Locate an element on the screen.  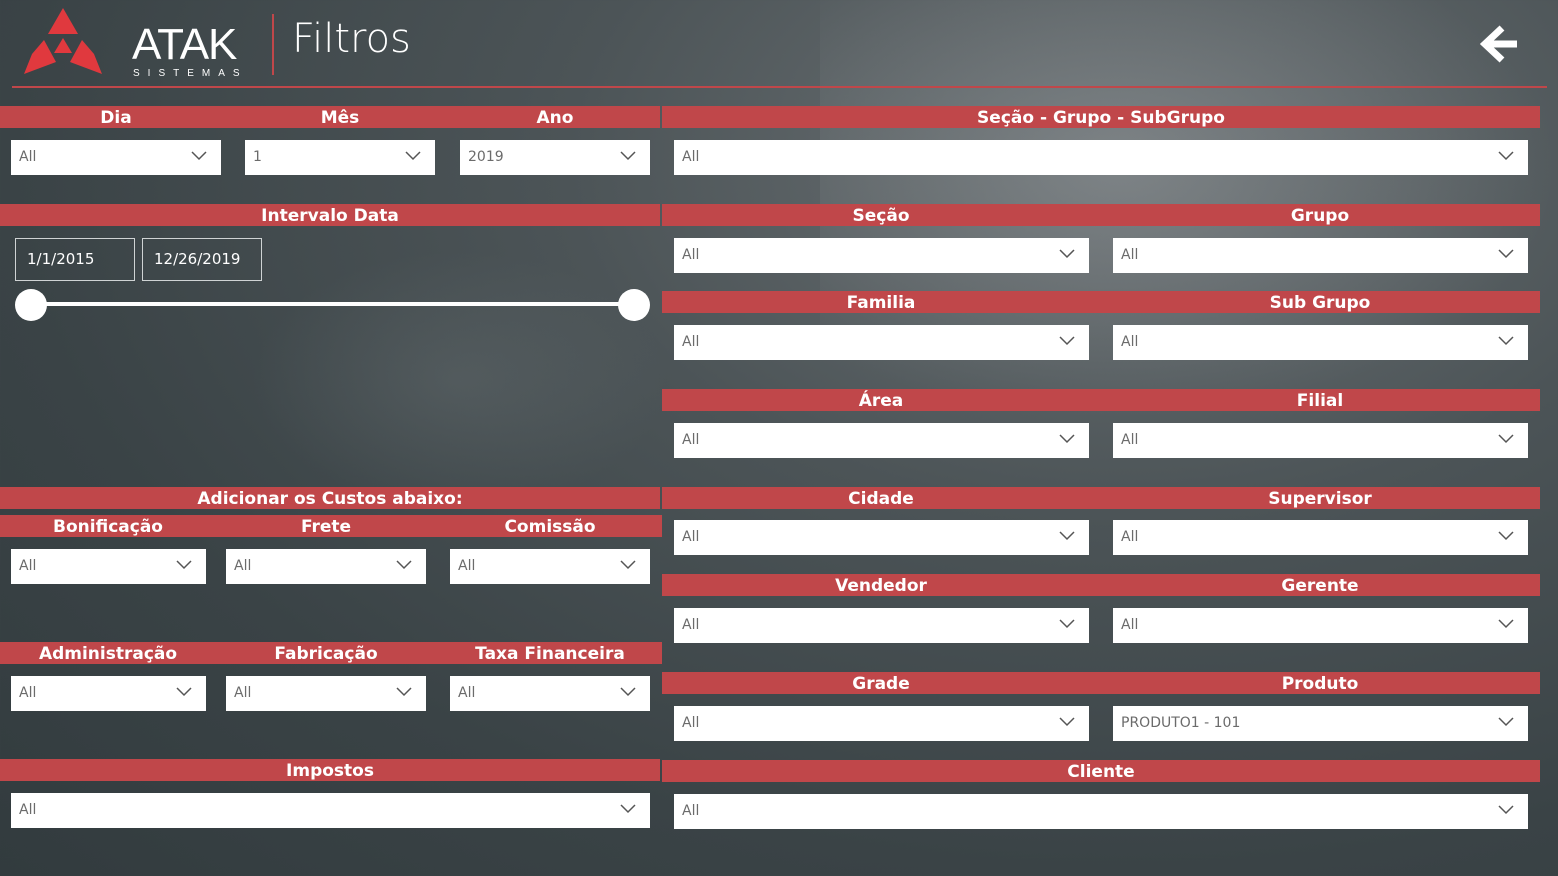
taxa-label: Taxa Financeira is located at coordinates (550, 654).